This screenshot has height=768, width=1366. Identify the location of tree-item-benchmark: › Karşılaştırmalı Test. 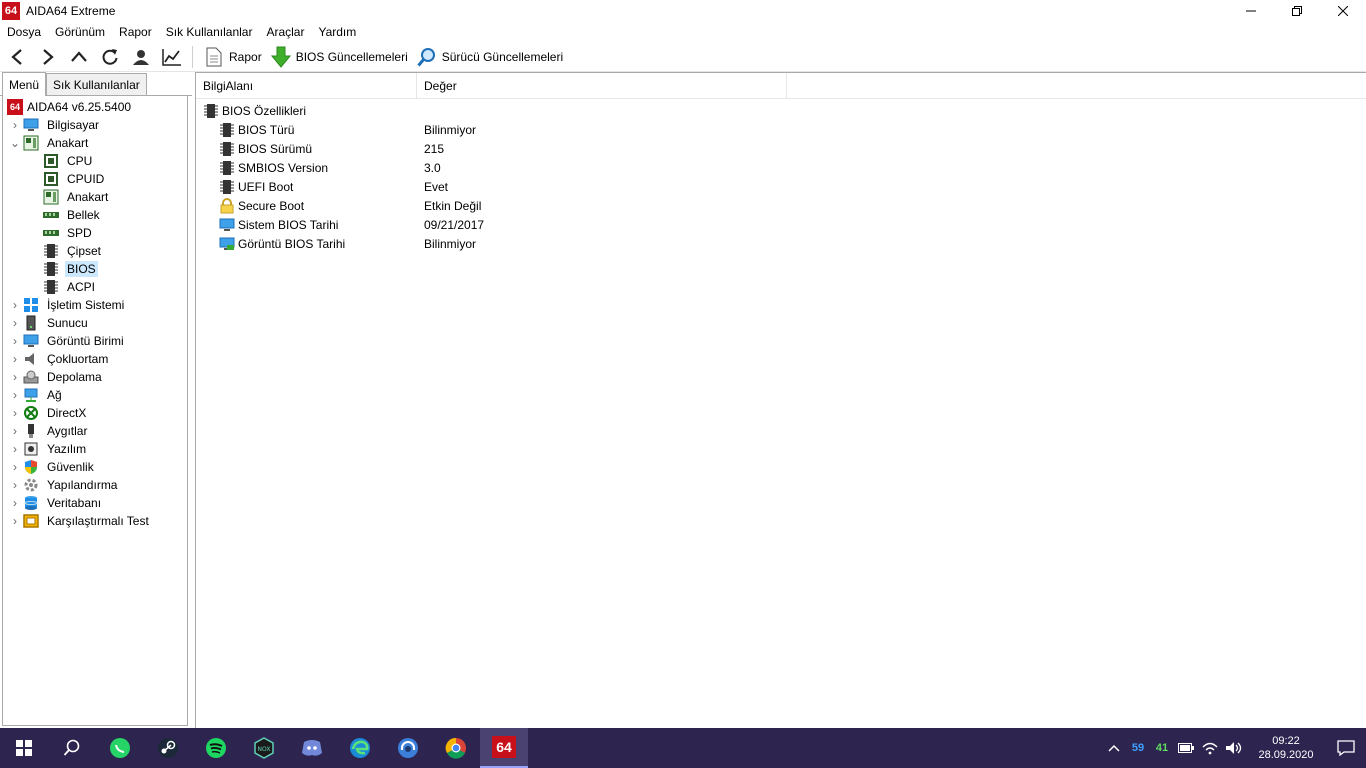
(95, 521).